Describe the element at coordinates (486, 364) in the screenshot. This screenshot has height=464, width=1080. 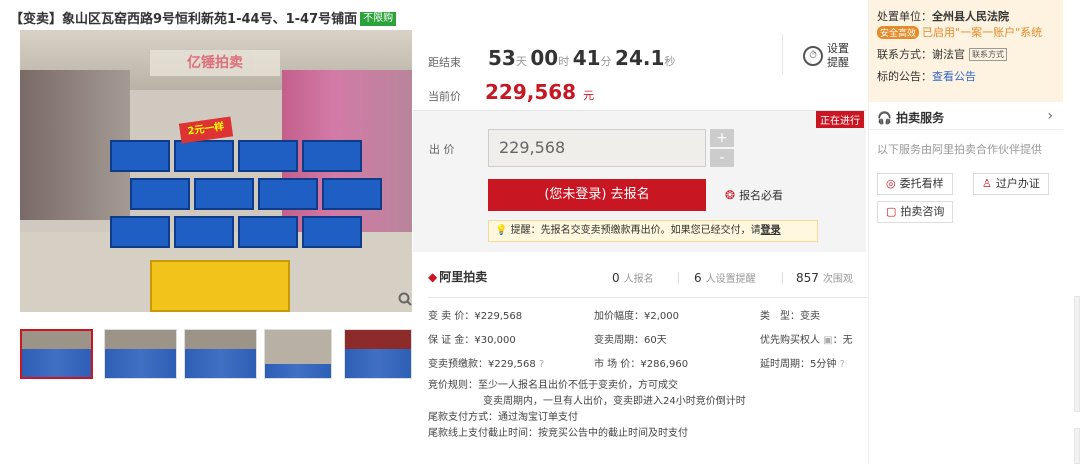
I see `prepay: 变卖预缴款：¥229,568 ?` at that location.